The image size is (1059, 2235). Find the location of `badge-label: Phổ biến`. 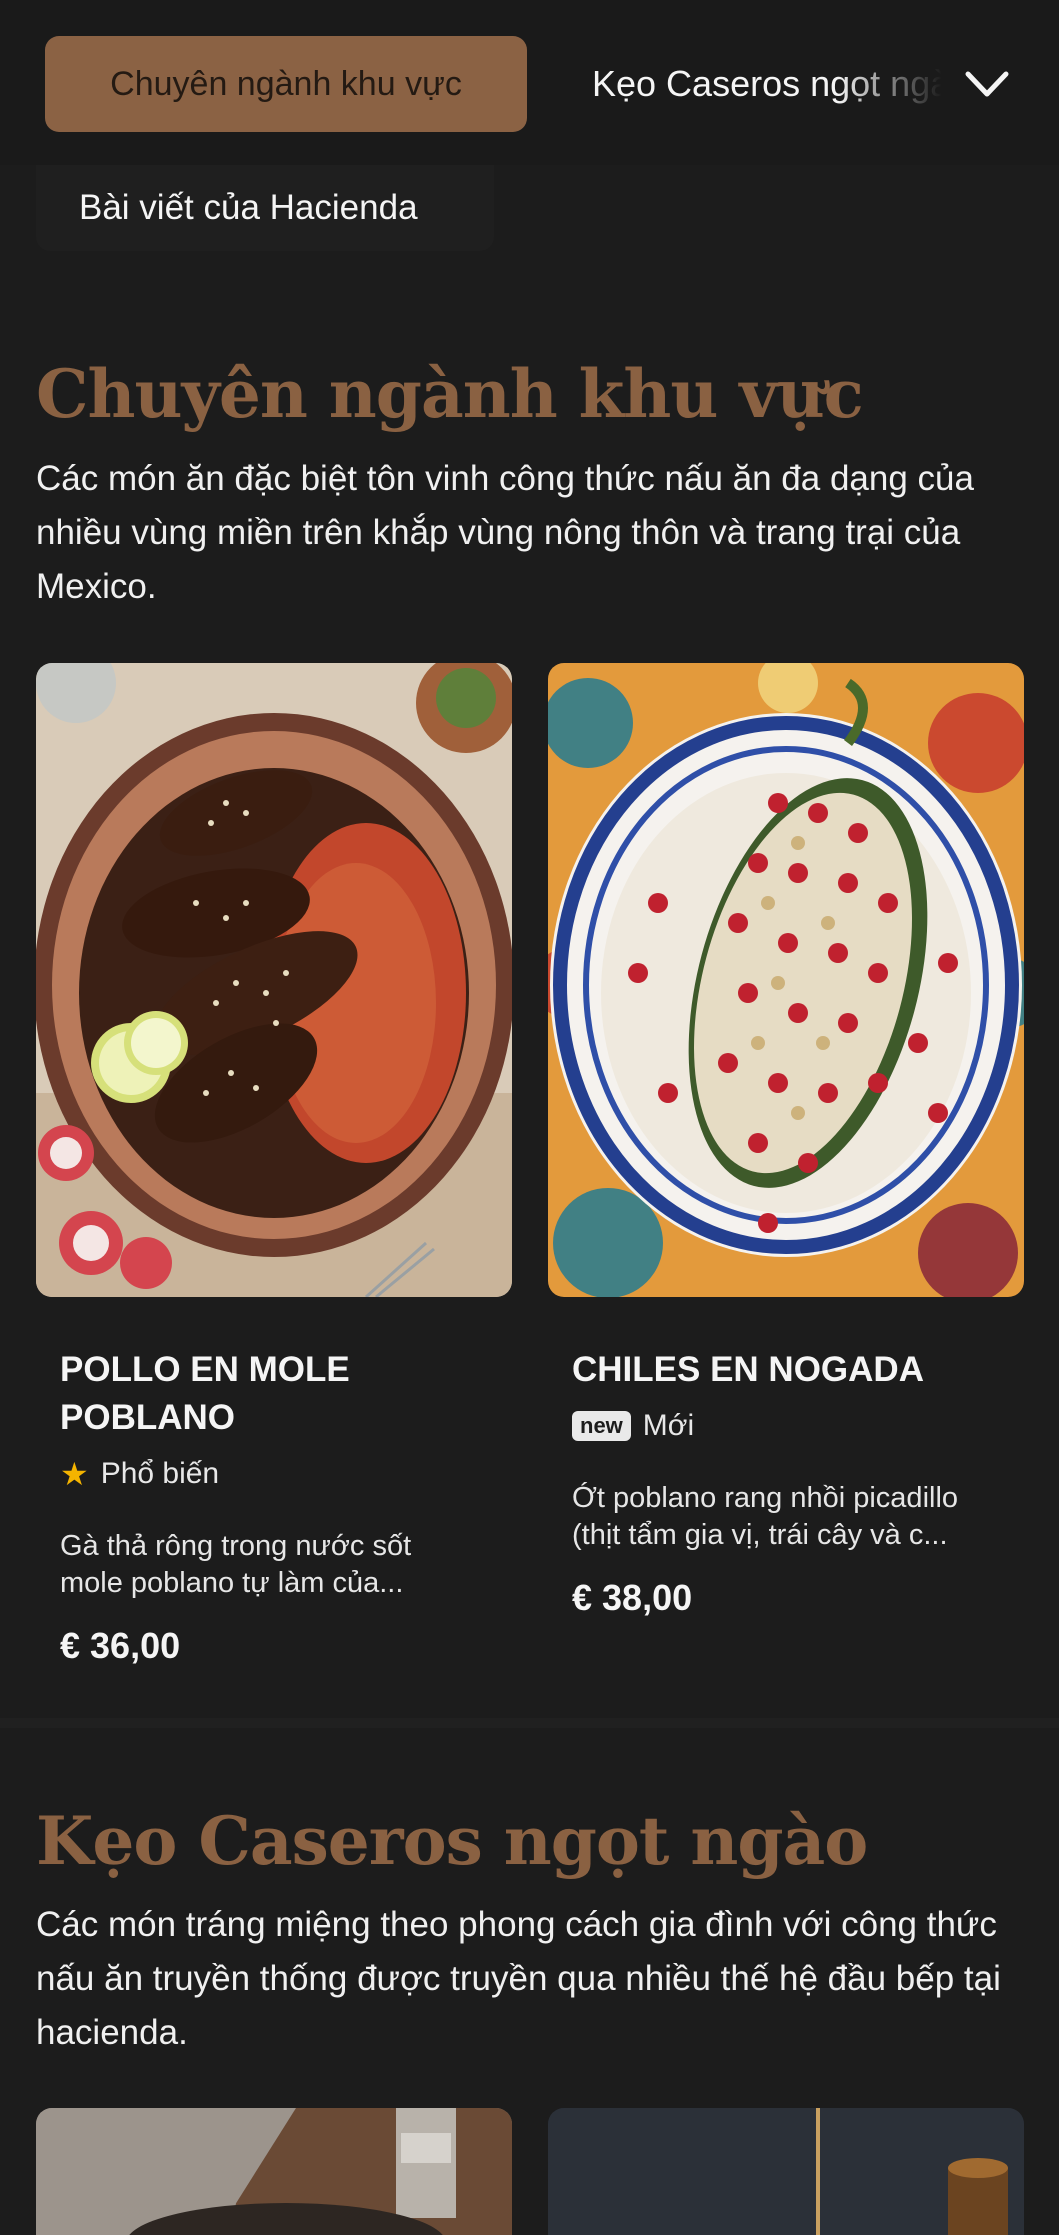

badge-label: Phổ biến is located at coordinates (160, 1473).